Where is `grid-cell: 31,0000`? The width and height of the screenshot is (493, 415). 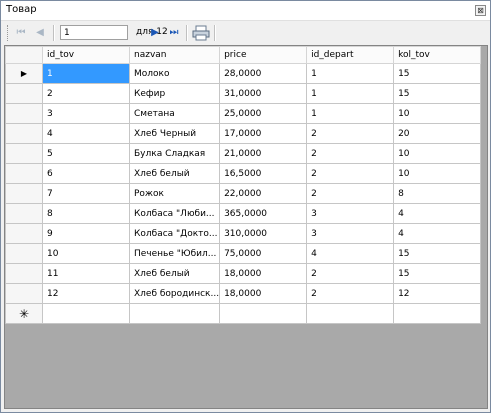 grid-cell: 31,0000 is located at coordinates (263, 93).